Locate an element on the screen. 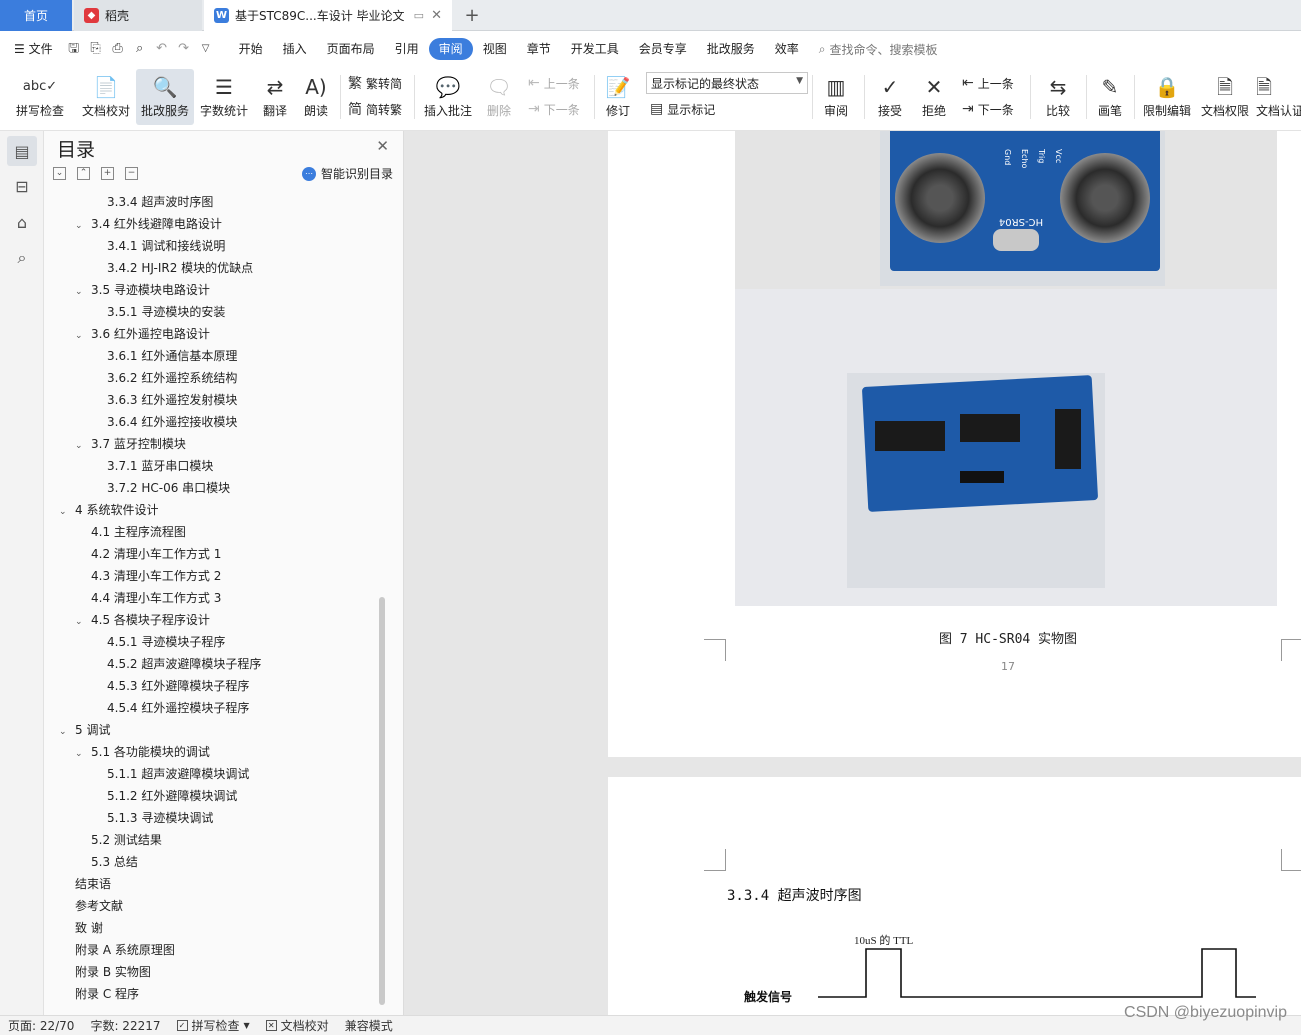 This screenshot has width=1301, height=1035. toc-item: ⌄ 4.5 各模块子程序设计 is located at coordinates (142, 620).